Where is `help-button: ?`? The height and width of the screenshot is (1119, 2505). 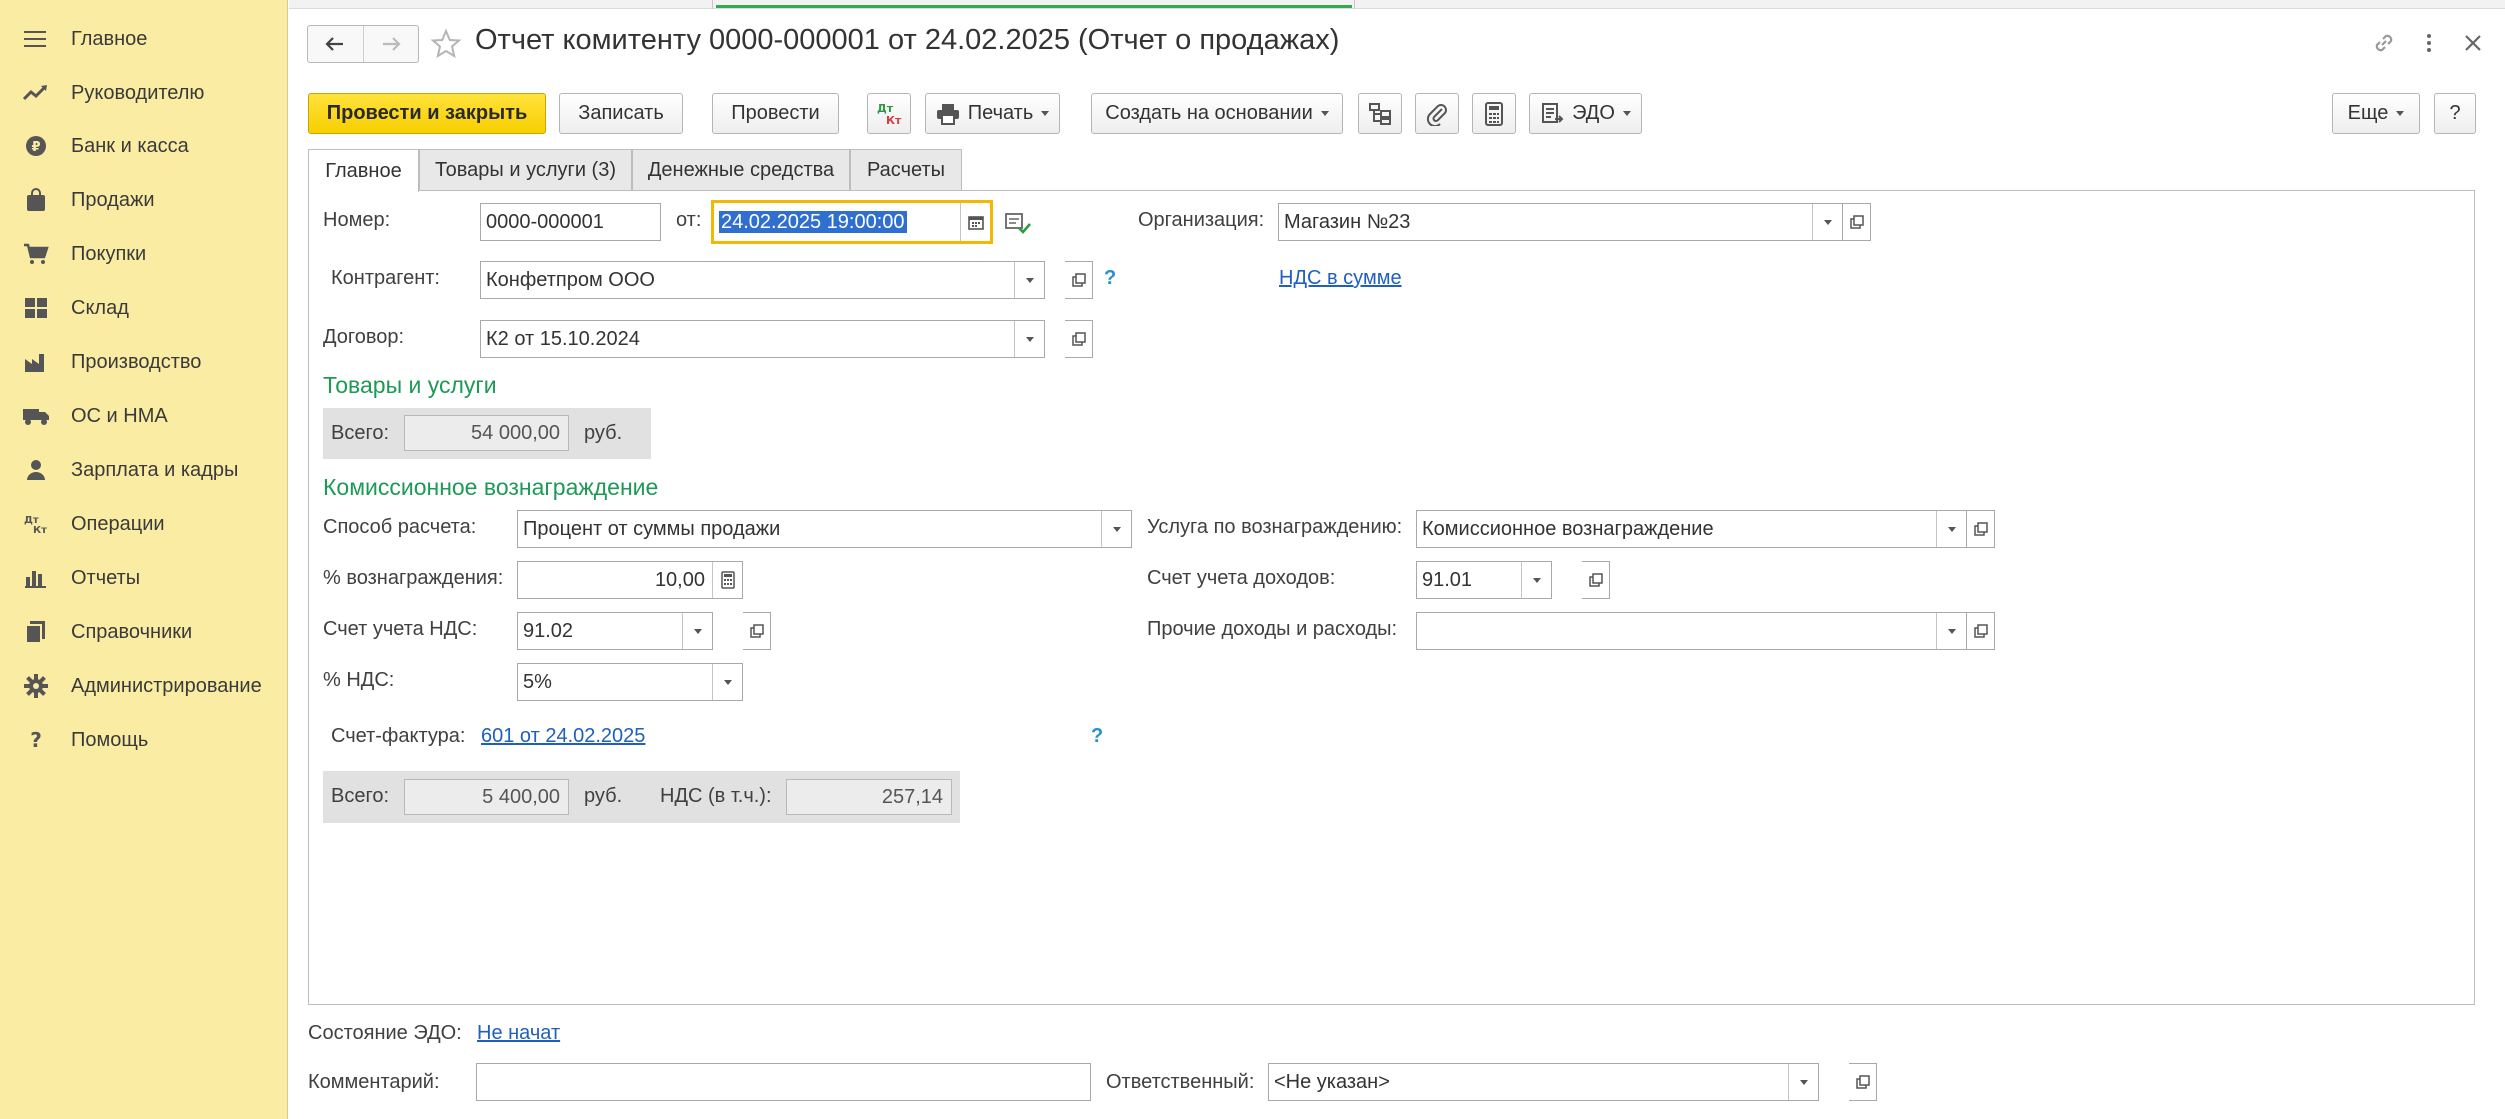
help-button: ? is located at coordinates (2455, 113).